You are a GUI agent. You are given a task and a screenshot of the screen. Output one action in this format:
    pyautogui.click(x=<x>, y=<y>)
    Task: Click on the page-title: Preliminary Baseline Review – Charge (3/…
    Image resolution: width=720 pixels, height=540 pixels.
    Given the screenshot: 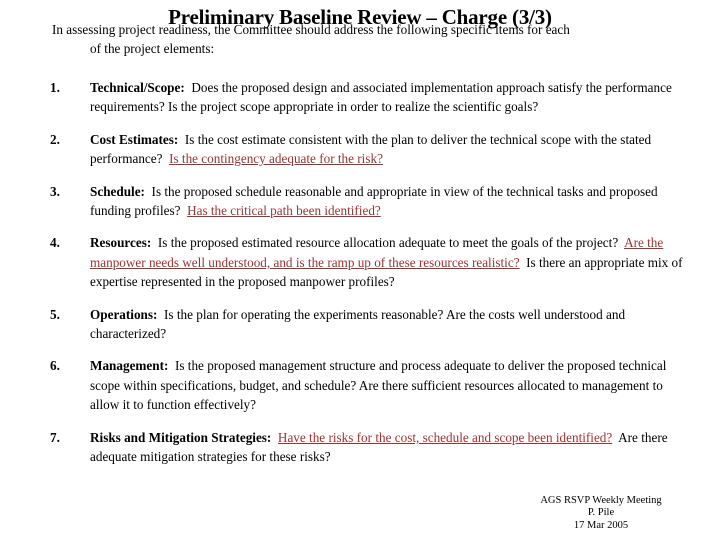 What is the action you would take?
    pyautogui.click(x=360, y=17)
    